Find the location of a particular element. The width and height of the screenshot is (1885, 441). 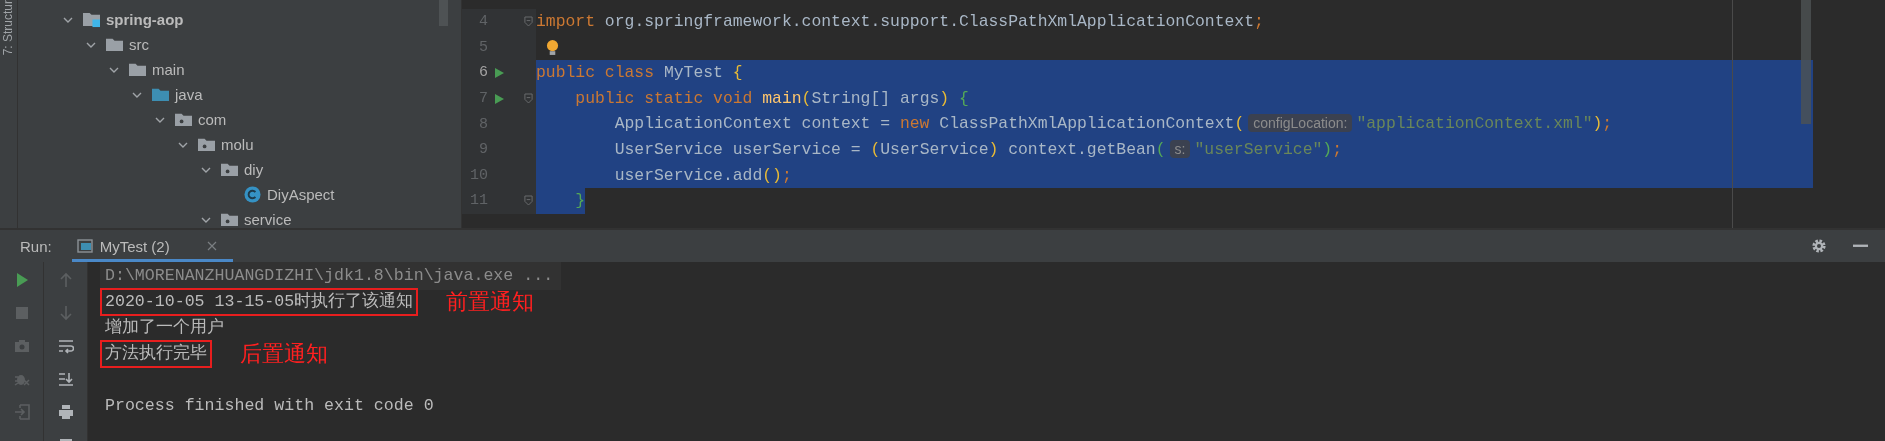

tree-item: service is located at coordinates (268, 219).